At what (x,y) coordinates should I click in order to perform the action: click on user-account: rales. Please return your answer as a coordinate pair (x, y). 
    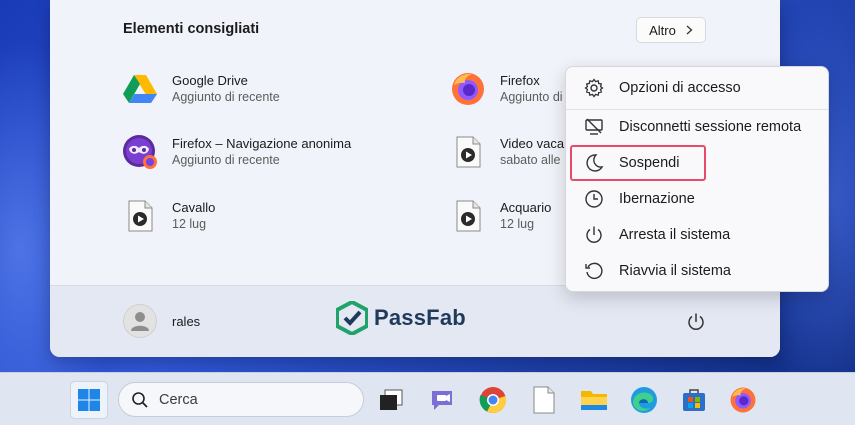
    Looking at the image, I should click on (161, 321).